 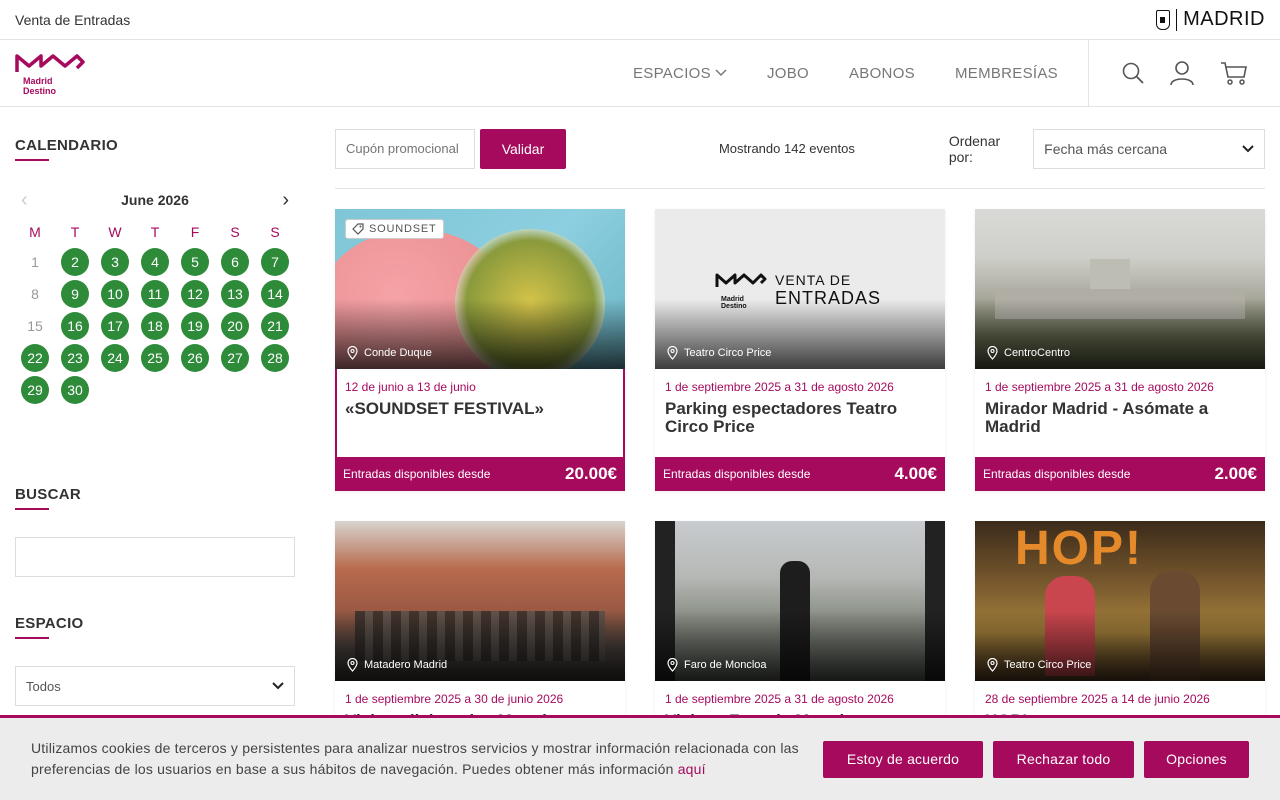 What do you see at coordinates (800, 418) in the screenshot?
I see `event-title: Parking espectadores Teatro Circo Price` at bounding box center [800, 418].